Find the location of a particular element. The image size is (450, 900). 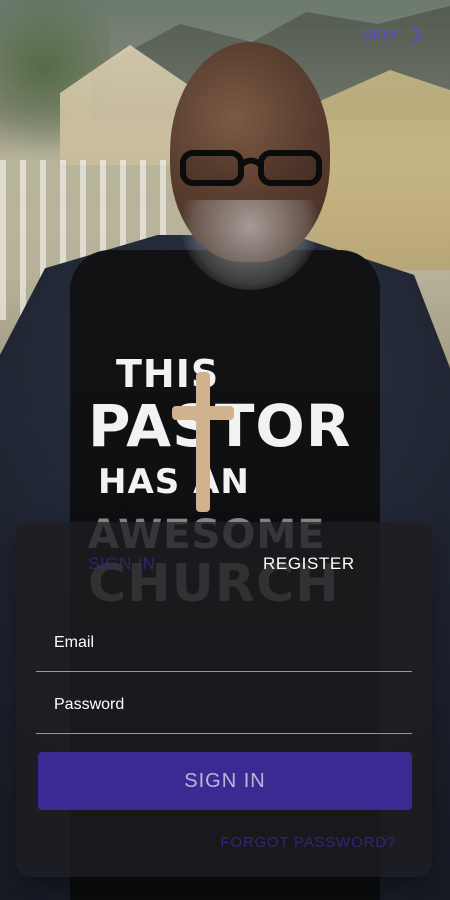

skip-button: SKIP is located at coordinates (392, 35).